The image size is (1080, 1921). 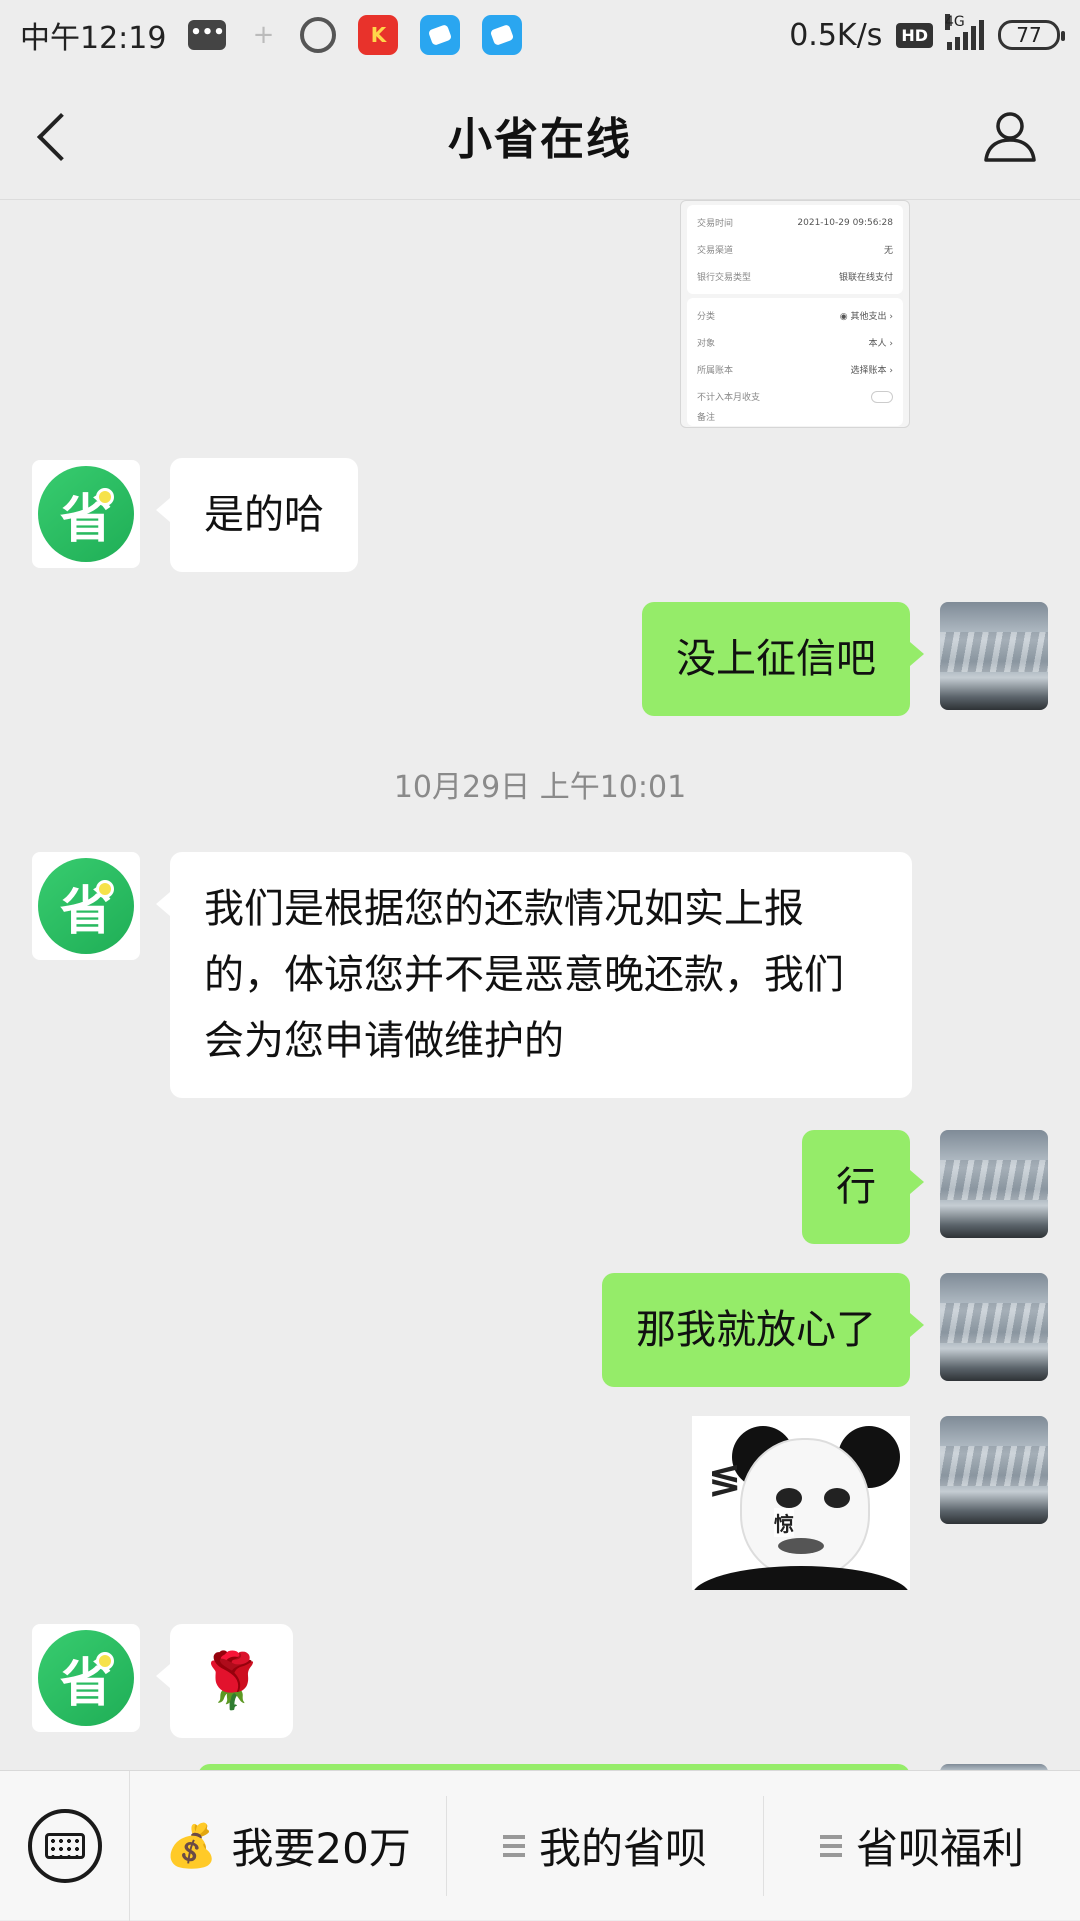 What do you see at coordinates (801, 1578) in the screenshot?
I see `panda-body` at bounding box center [801, 1578].